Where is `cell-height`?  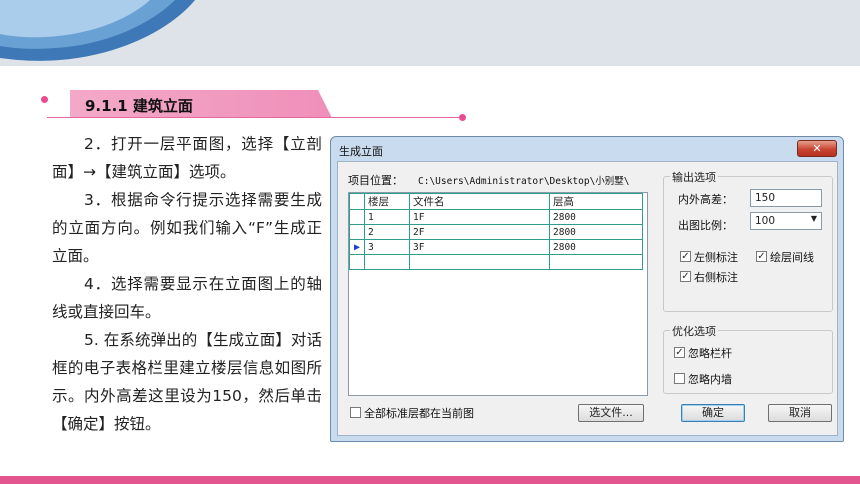
cell-height is located at coordinates (596, 262).